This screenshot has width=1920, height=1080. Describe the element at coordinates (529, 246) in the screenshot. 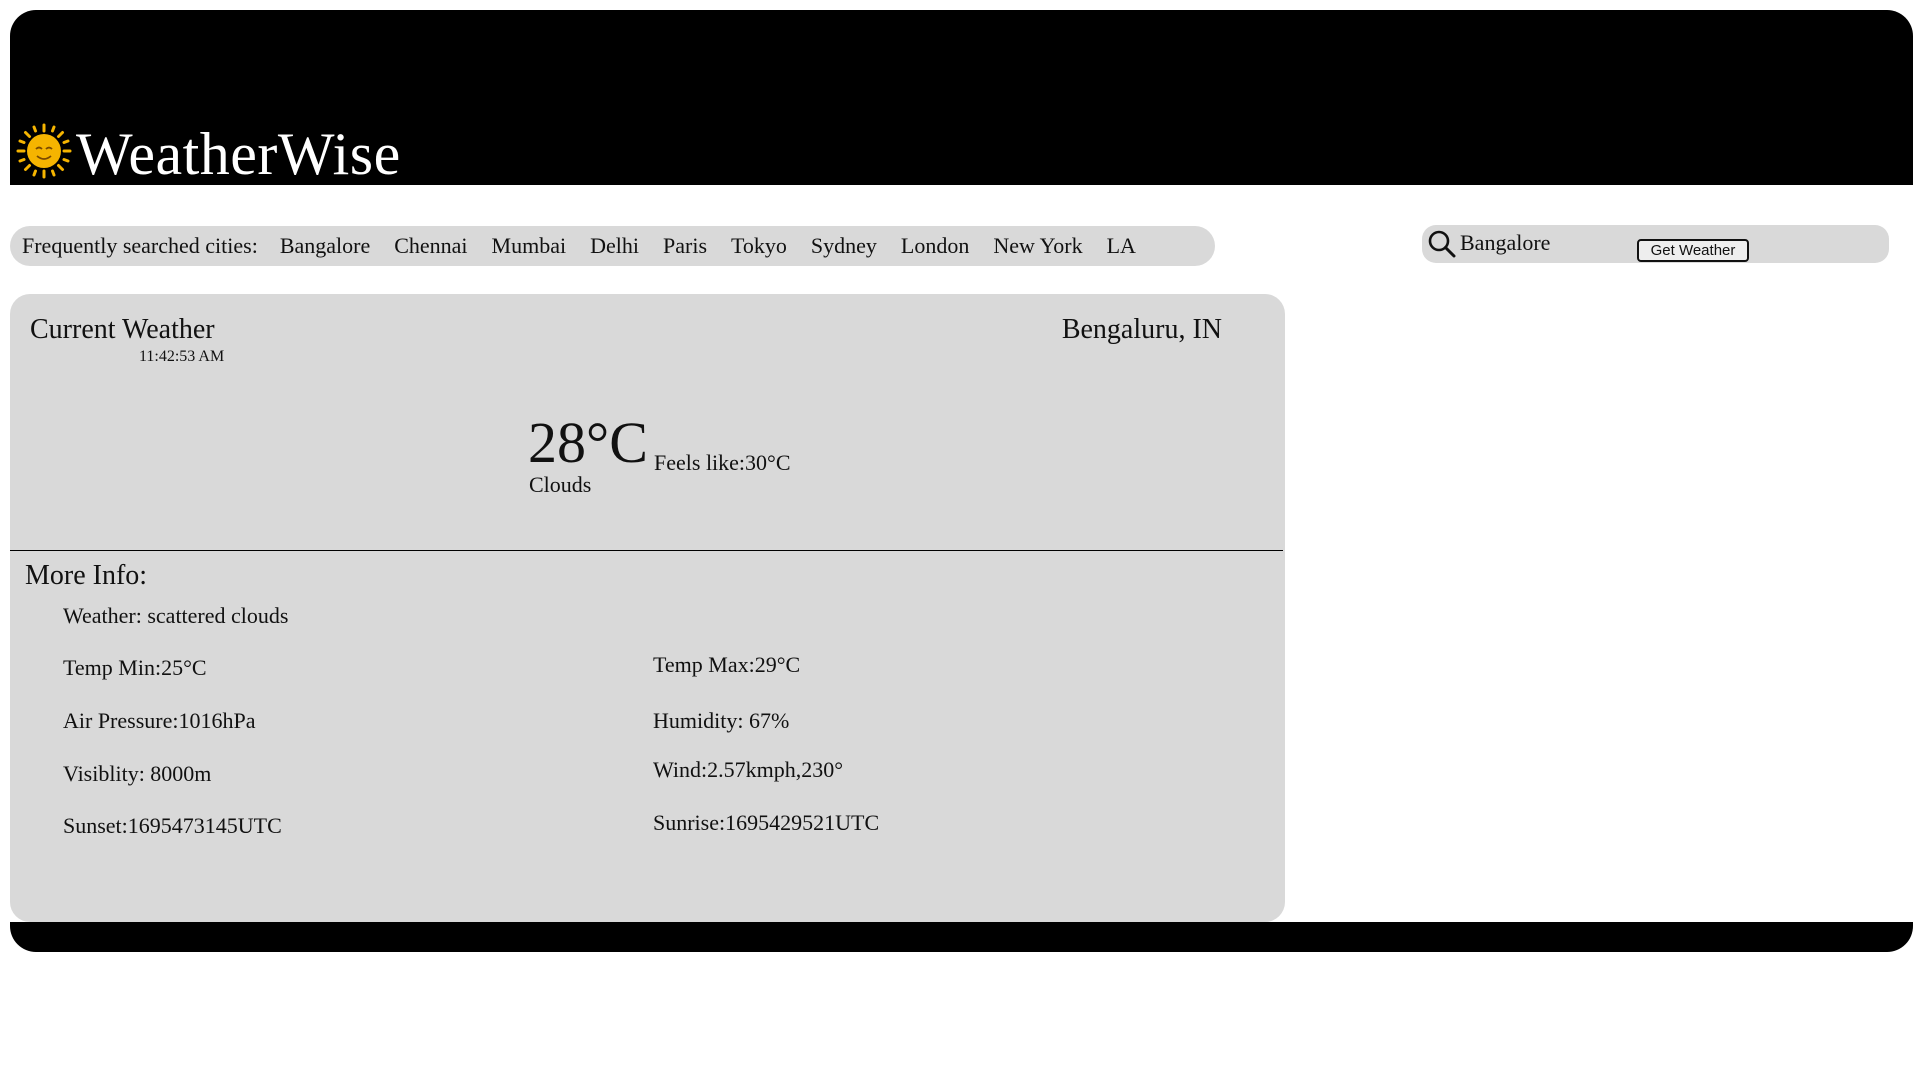

I see `city-link-mumbai: Mumbai` at that location.